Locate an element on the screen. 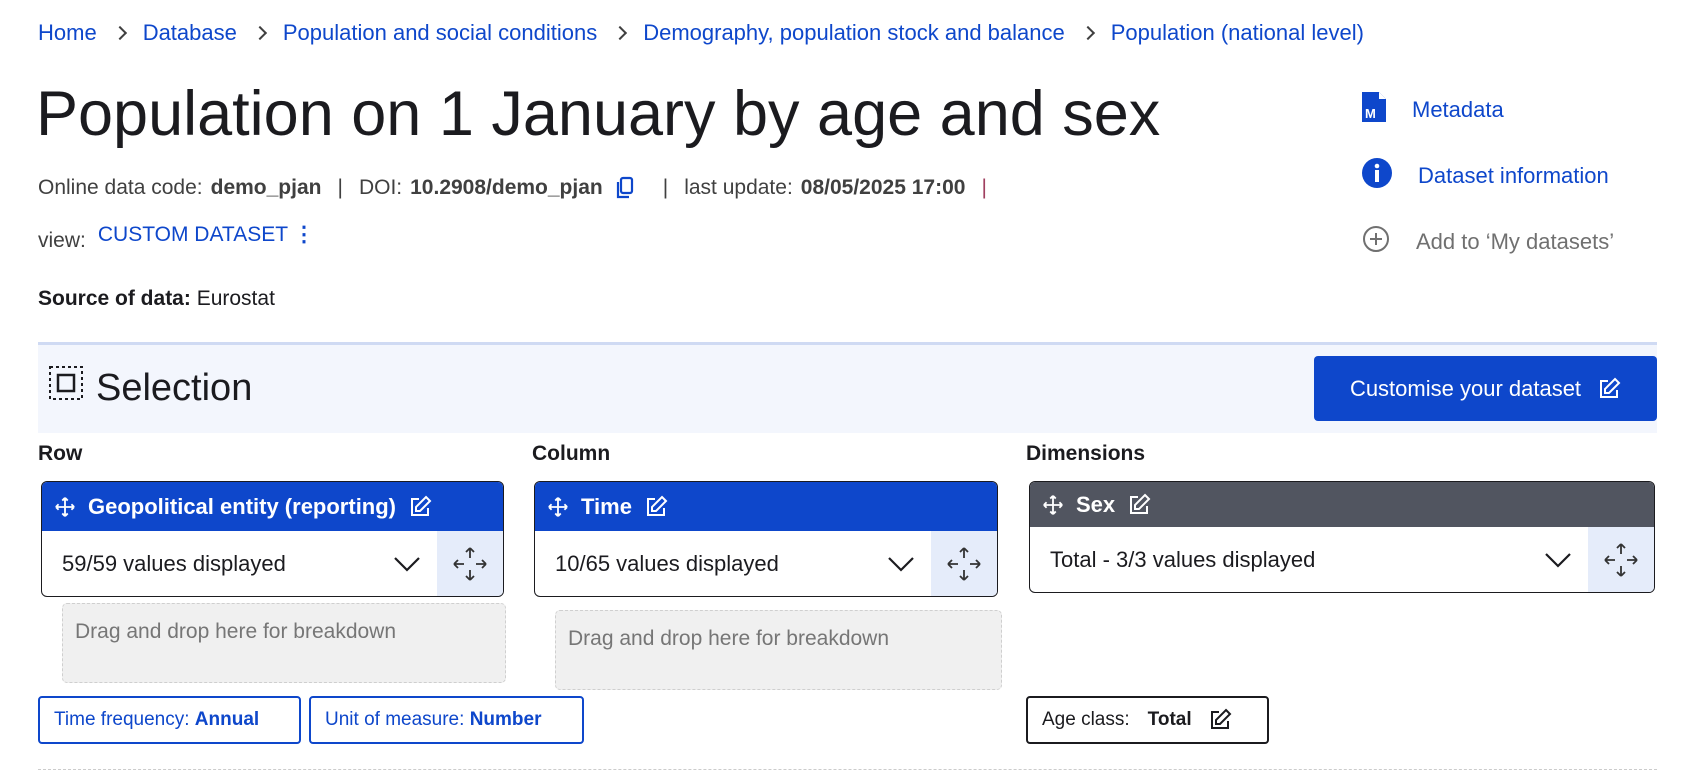  values-dropdown: 59/59 values displayed is located at coordinates (209, 564).